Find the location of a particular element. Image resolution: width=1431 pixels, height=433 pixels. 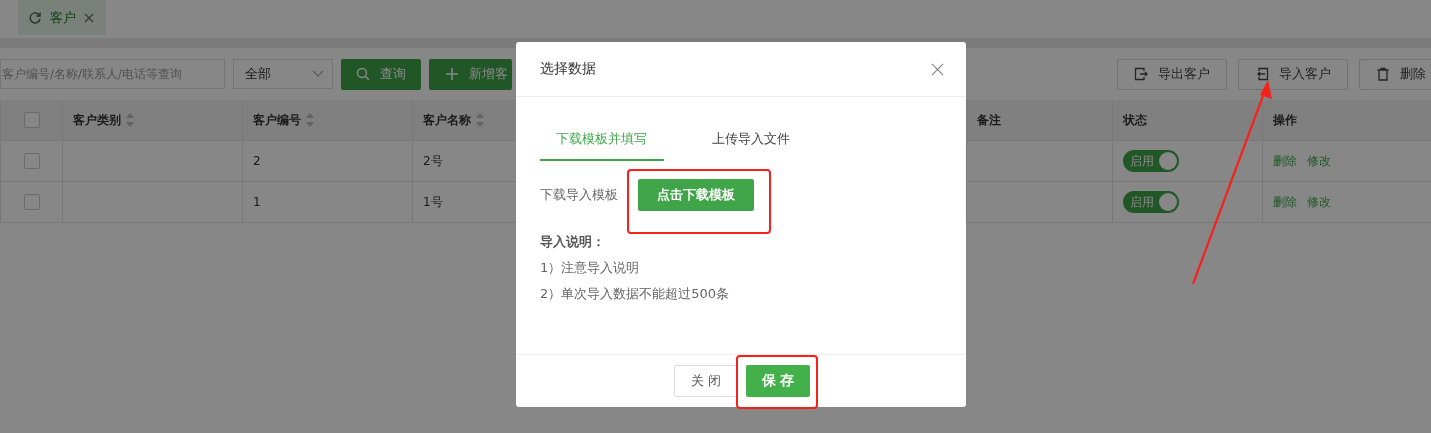

refresh-icon is located at coordinates (35, 17).